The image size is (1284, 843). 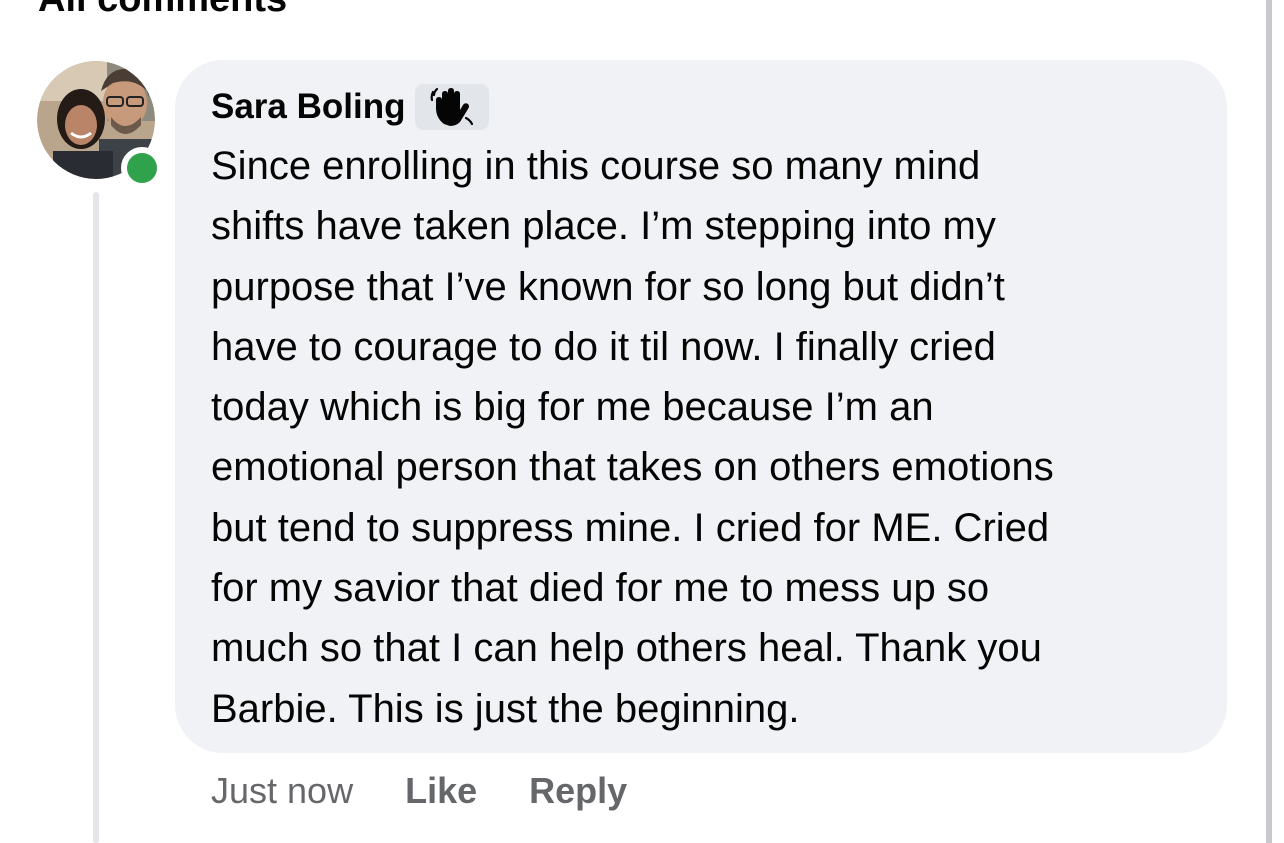 What do you see at coordinates (452, 107) in the screenshot?
I see `waving-hand-icon` at bounding box center [452, 107].